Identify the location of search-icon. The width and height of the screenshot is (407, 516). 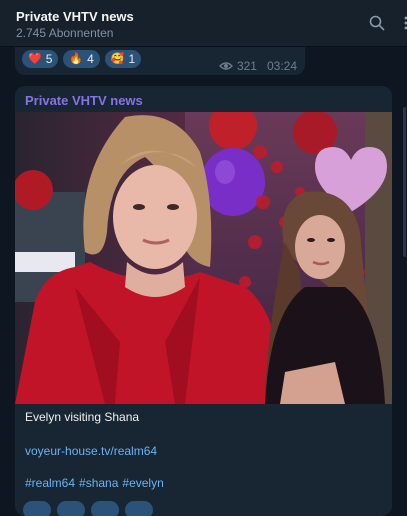
(377, 23).